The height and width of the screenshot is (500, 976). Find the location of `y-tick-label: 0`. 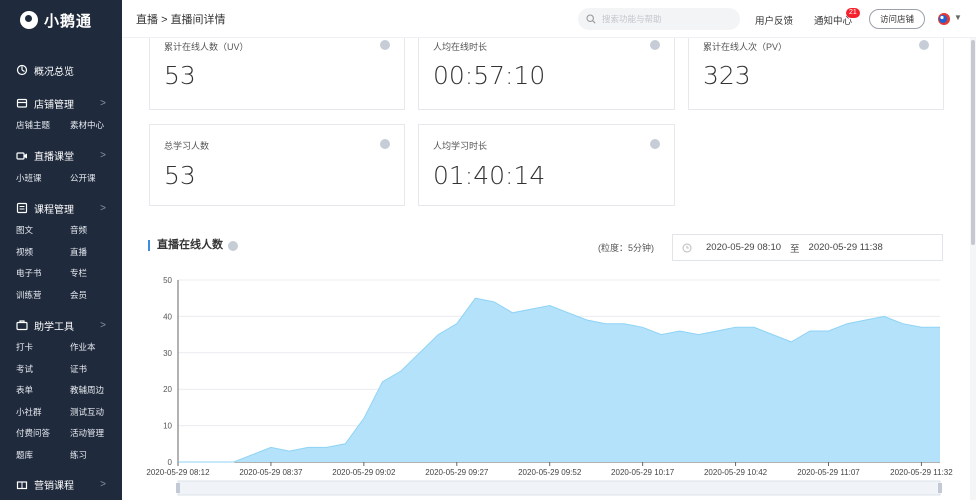

y-tick-label: 0 is located at coordinates (170, 462).